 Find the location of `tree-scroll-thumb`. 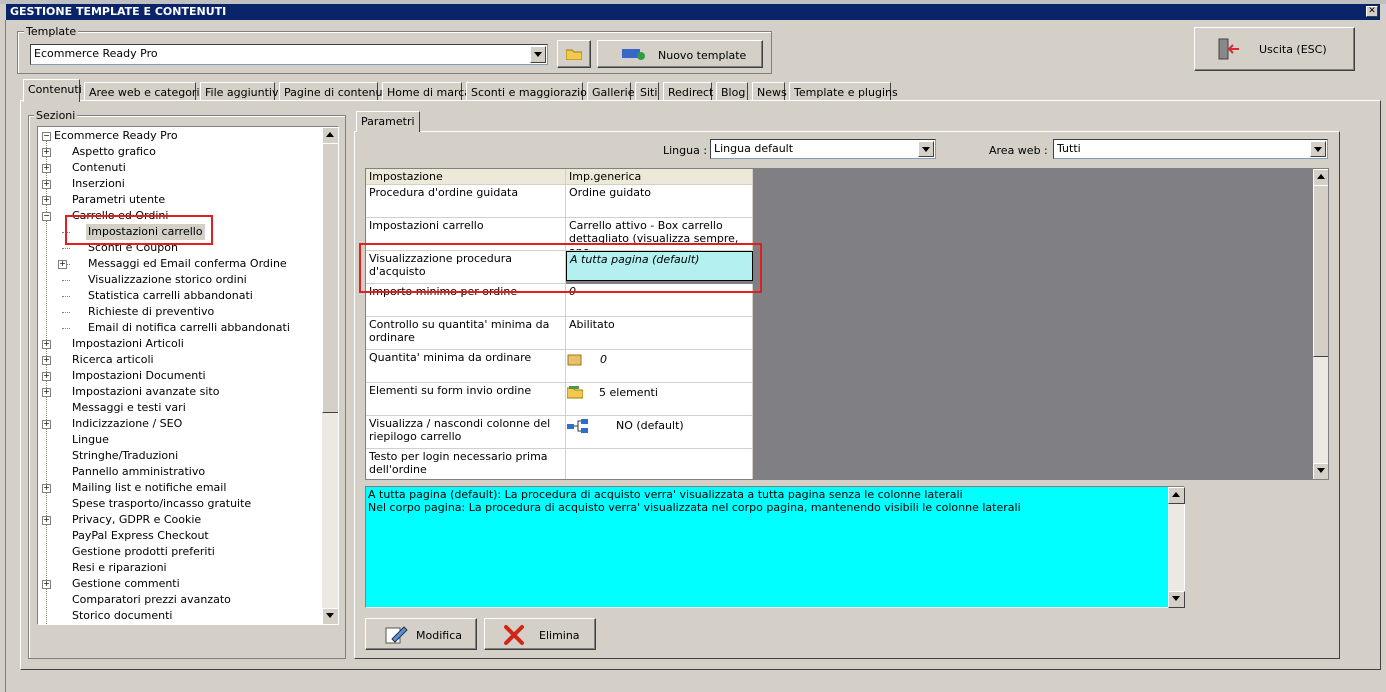

tree-scroll-thumb is located at coordinates (330, 278).